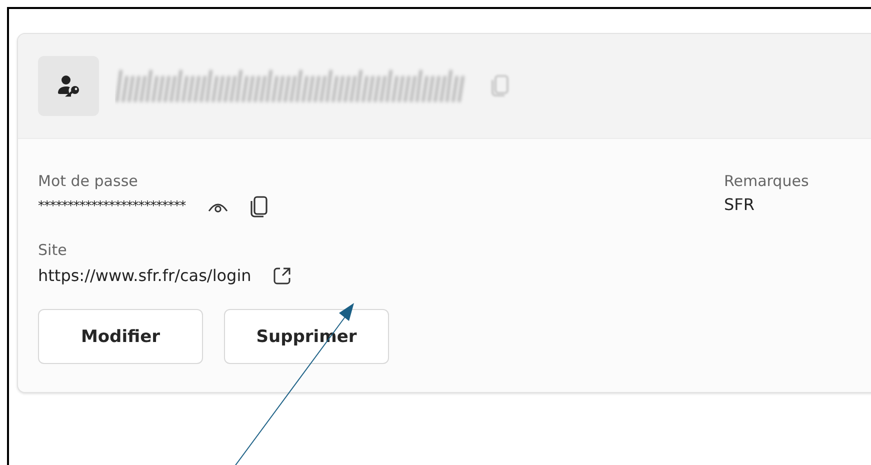 The height and width of the screenshot is (465, 871). What do you see at coordinates (68, 86) in the screenshot?
I see `person-key-icon` at bounding box center [68, 86].